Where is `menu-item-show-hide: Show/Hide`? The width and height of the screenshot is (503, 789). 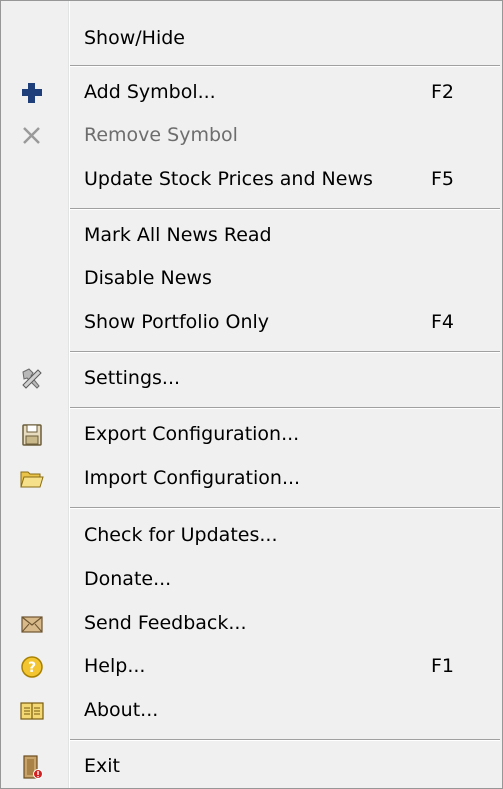 menu-item-show-hide: Show/Hide is located at coordinates (251, 39).